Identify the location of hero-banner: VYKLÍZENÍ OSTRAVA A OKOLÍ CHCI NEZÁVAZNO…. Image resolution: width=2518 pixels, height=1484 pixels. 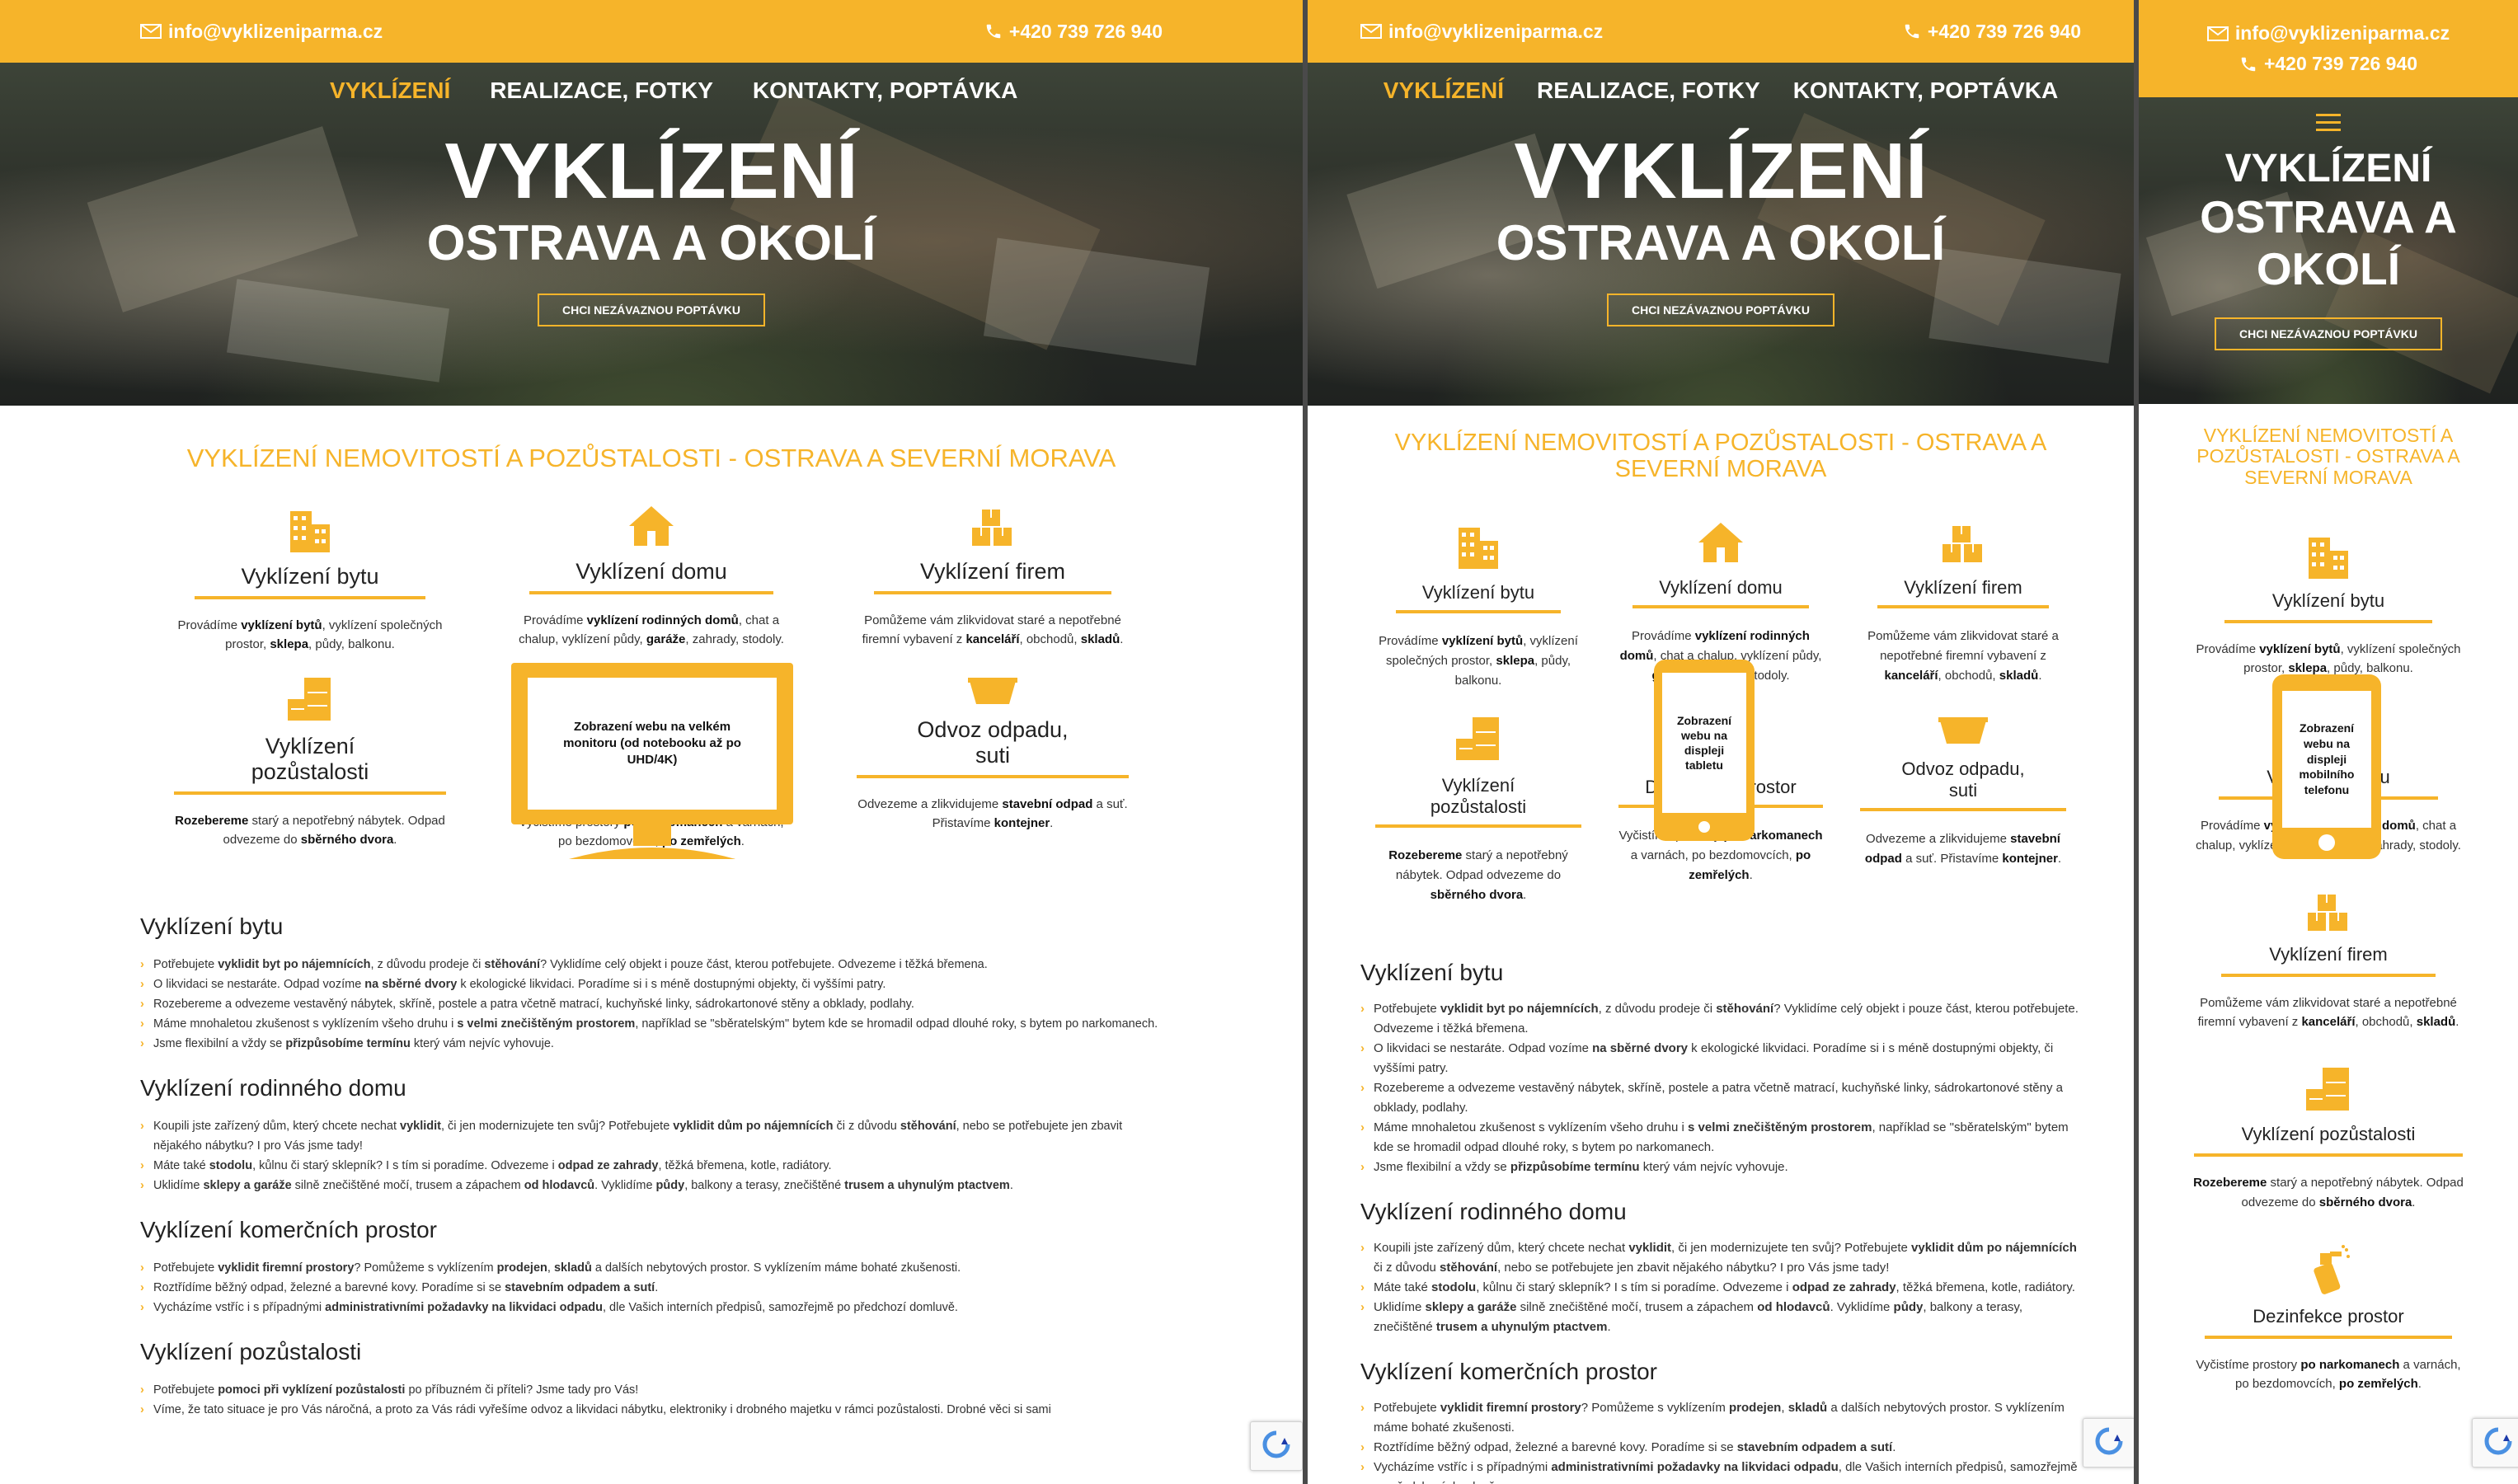
(2328, 251).